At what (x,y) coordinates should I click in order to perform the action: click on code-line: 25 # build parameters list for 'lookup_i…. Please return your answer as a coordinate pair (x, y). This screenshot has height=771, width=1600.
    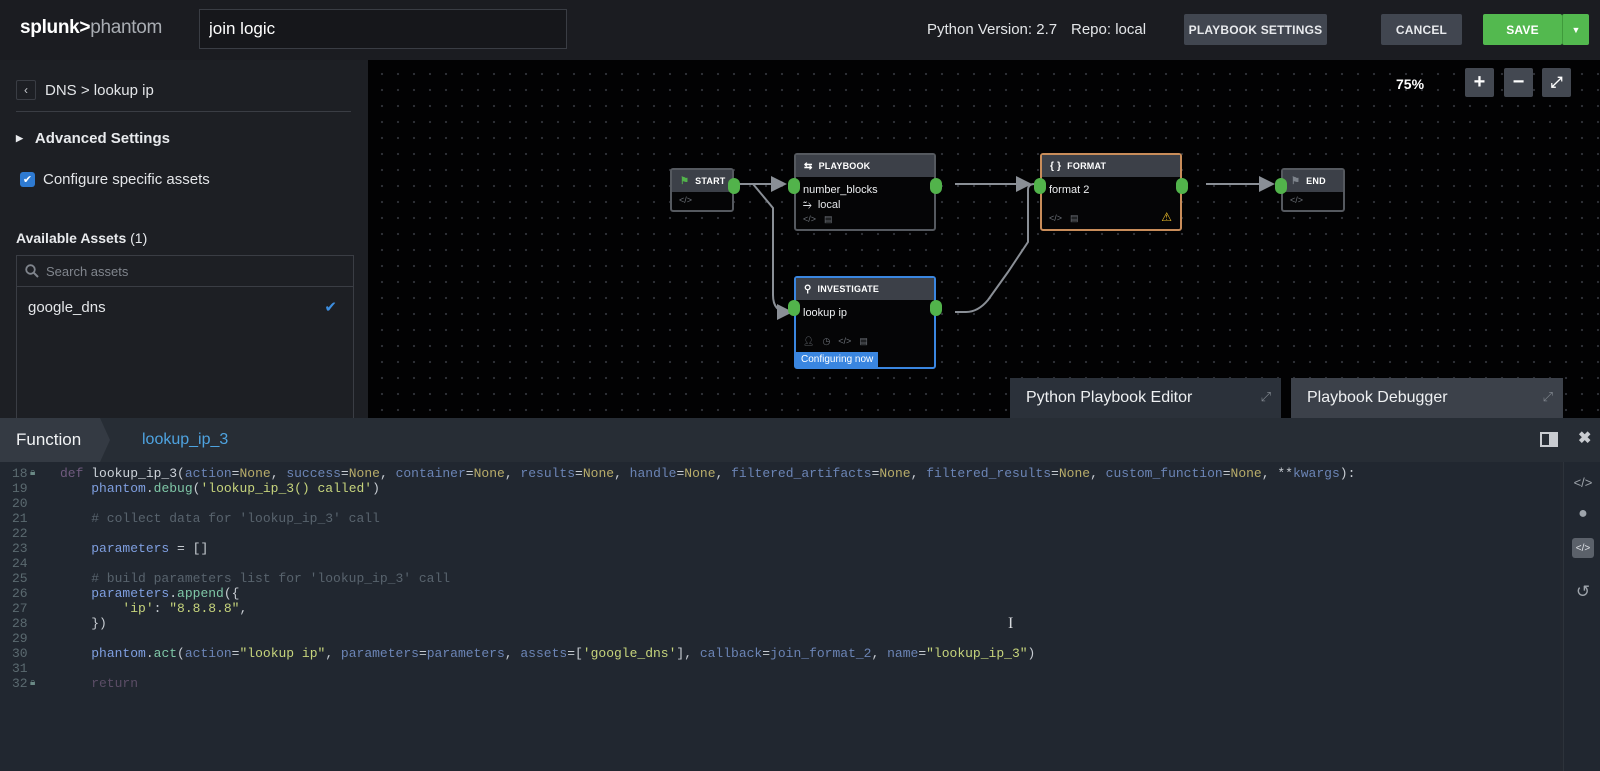
    Looking at the image, I should click on (780, 578).